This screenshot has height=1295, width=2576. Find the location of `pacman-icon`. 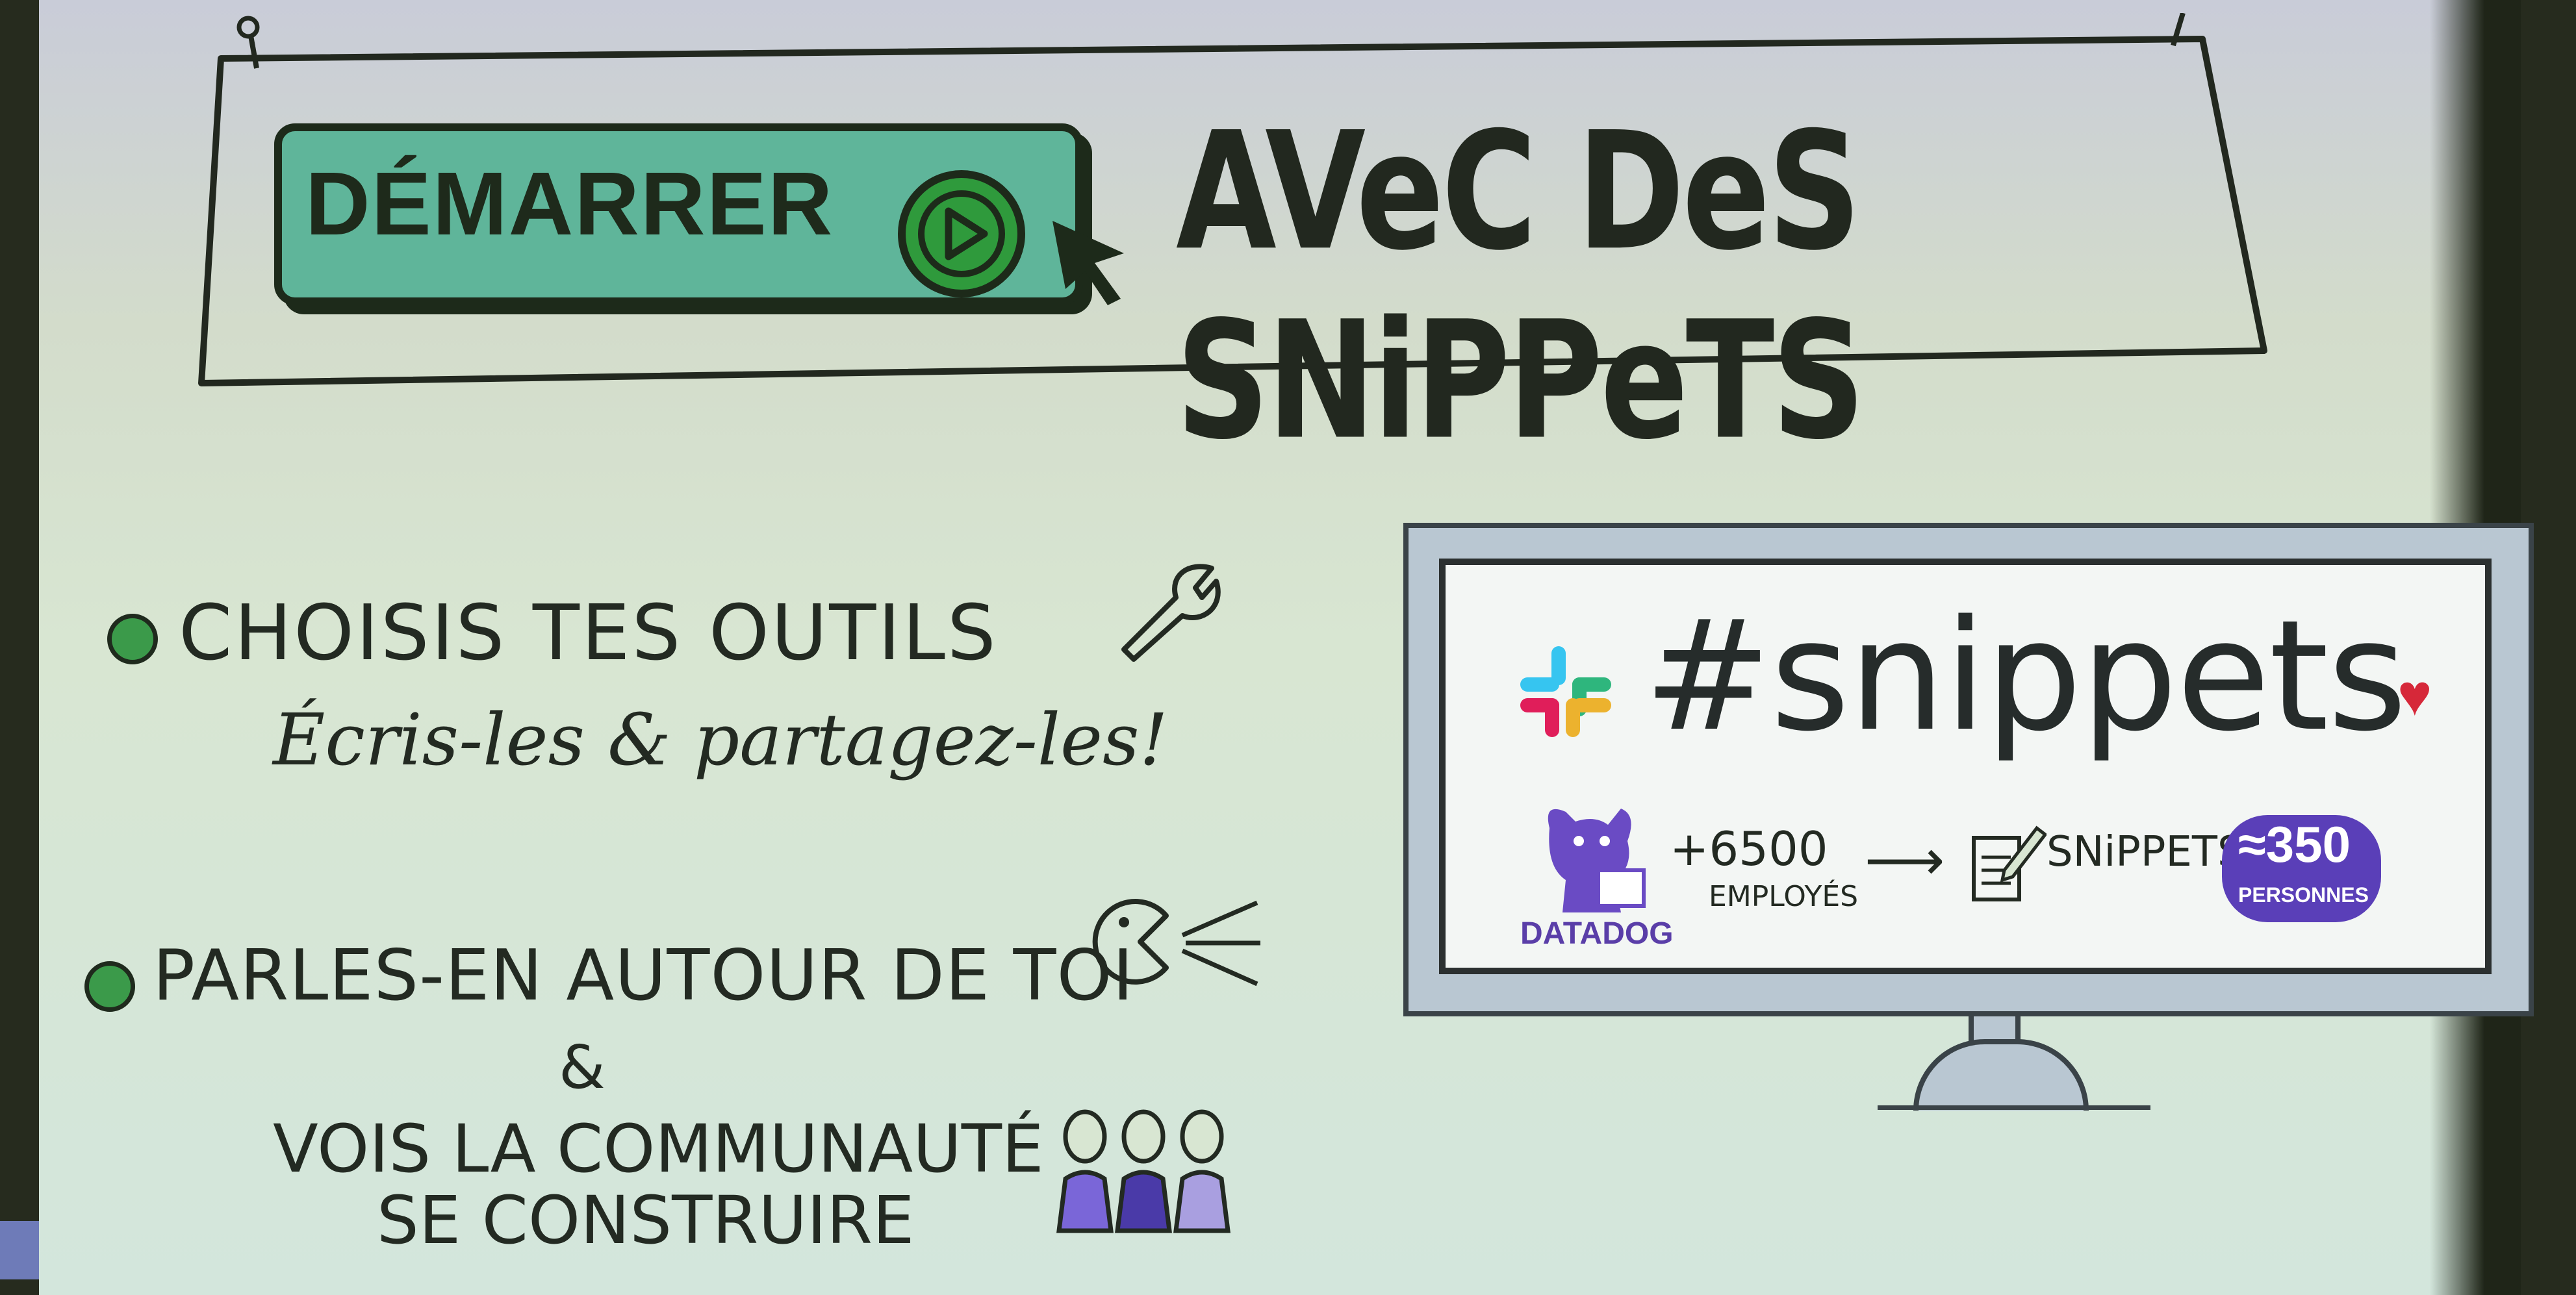

pacman-icon is located at coordinates (1176, 943).